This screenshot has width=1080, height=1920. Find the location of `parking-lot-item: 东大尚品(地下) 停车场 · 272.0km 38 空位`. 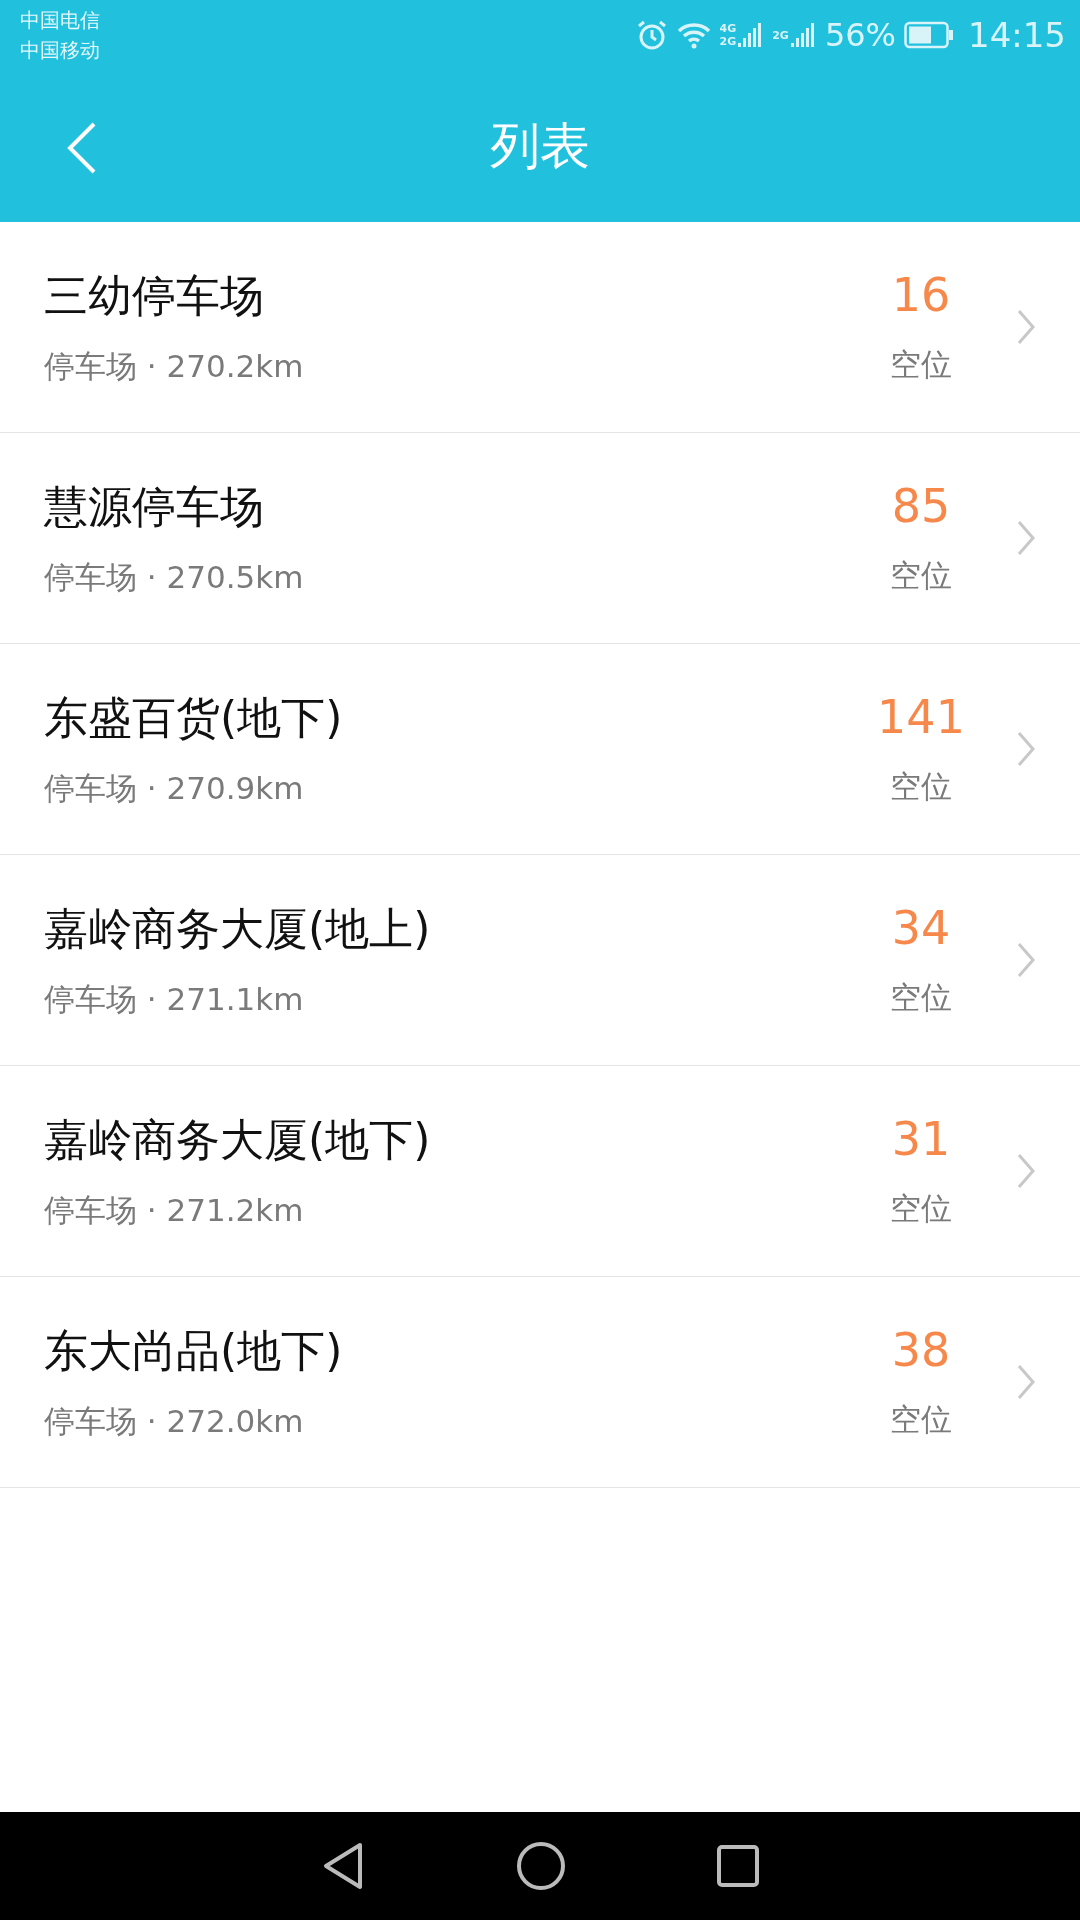

parking-lot-item: 东大尚品(地下) 停车场 · 272.0km 38 空位 is located at coordinates (540, 1382).